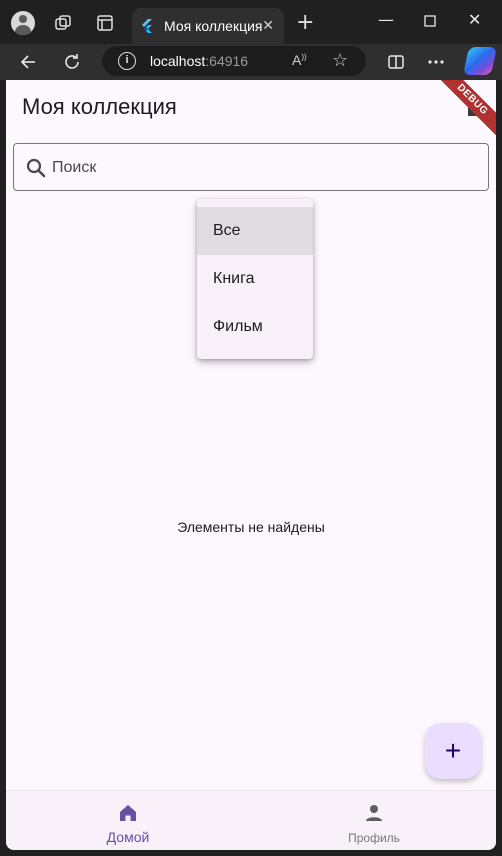 The width and height of the screenshot is (502, 856). I want to click on browser-toolbar: i localhost:64916 A)) ☆, so click(251, 62).